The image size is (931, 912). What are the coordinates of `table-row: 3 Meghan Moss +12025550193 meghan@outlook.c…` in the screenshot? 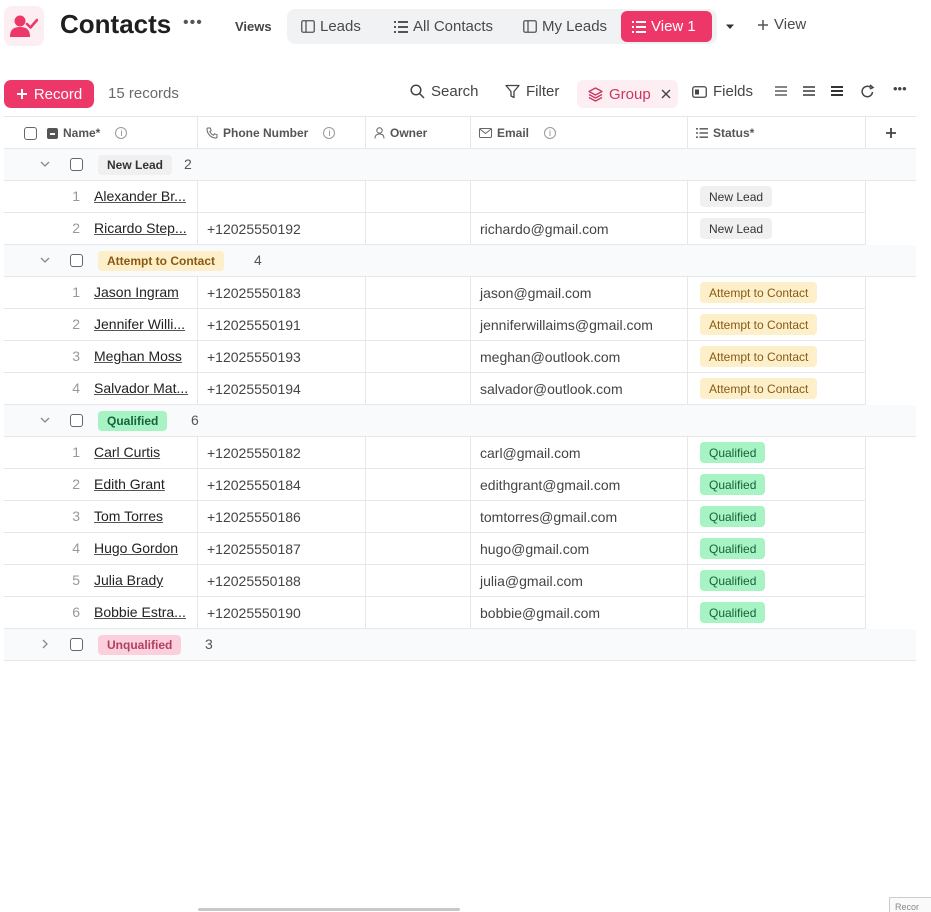 It's located at (435, 357).